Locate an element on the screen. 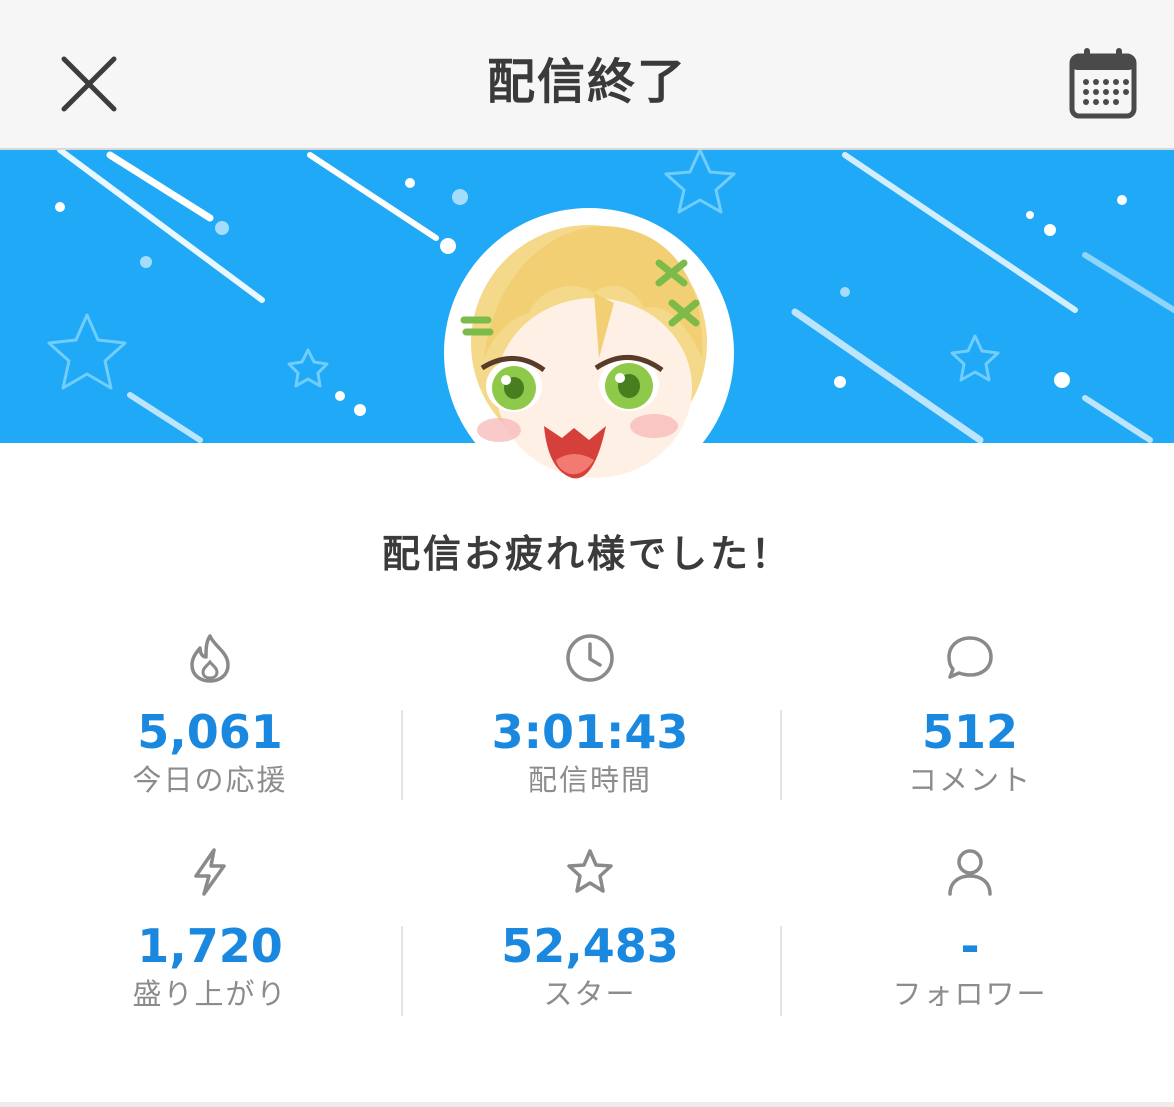  fire-icon is located at coordinates (210, 658).